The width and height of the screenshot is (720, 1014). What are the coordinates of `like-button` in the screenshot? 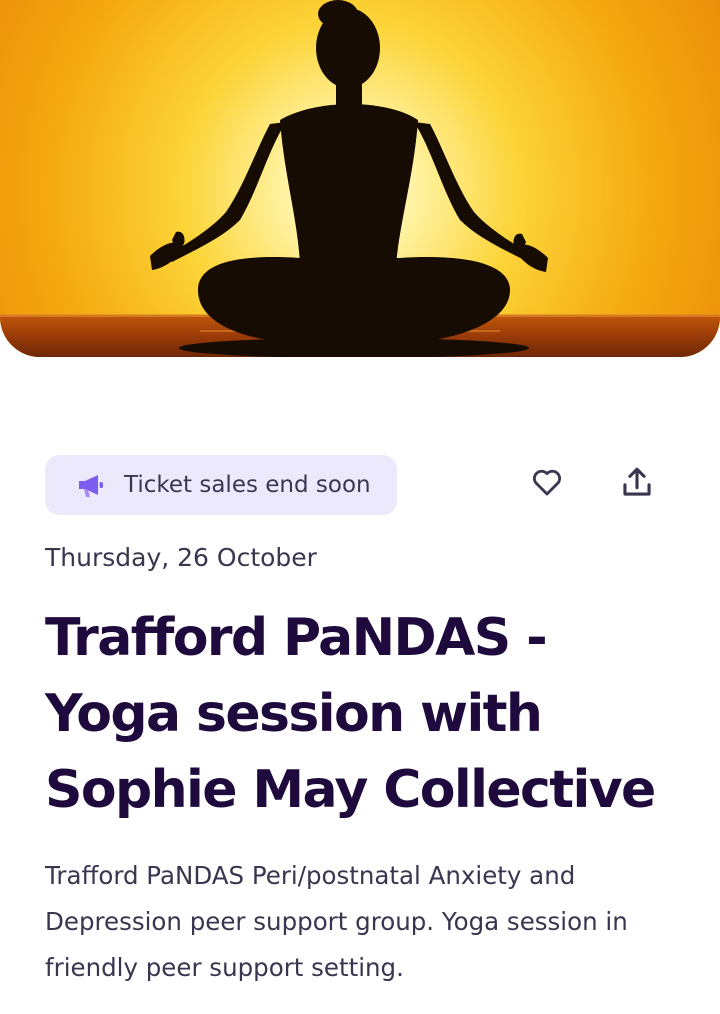 It's located at (547, 482).